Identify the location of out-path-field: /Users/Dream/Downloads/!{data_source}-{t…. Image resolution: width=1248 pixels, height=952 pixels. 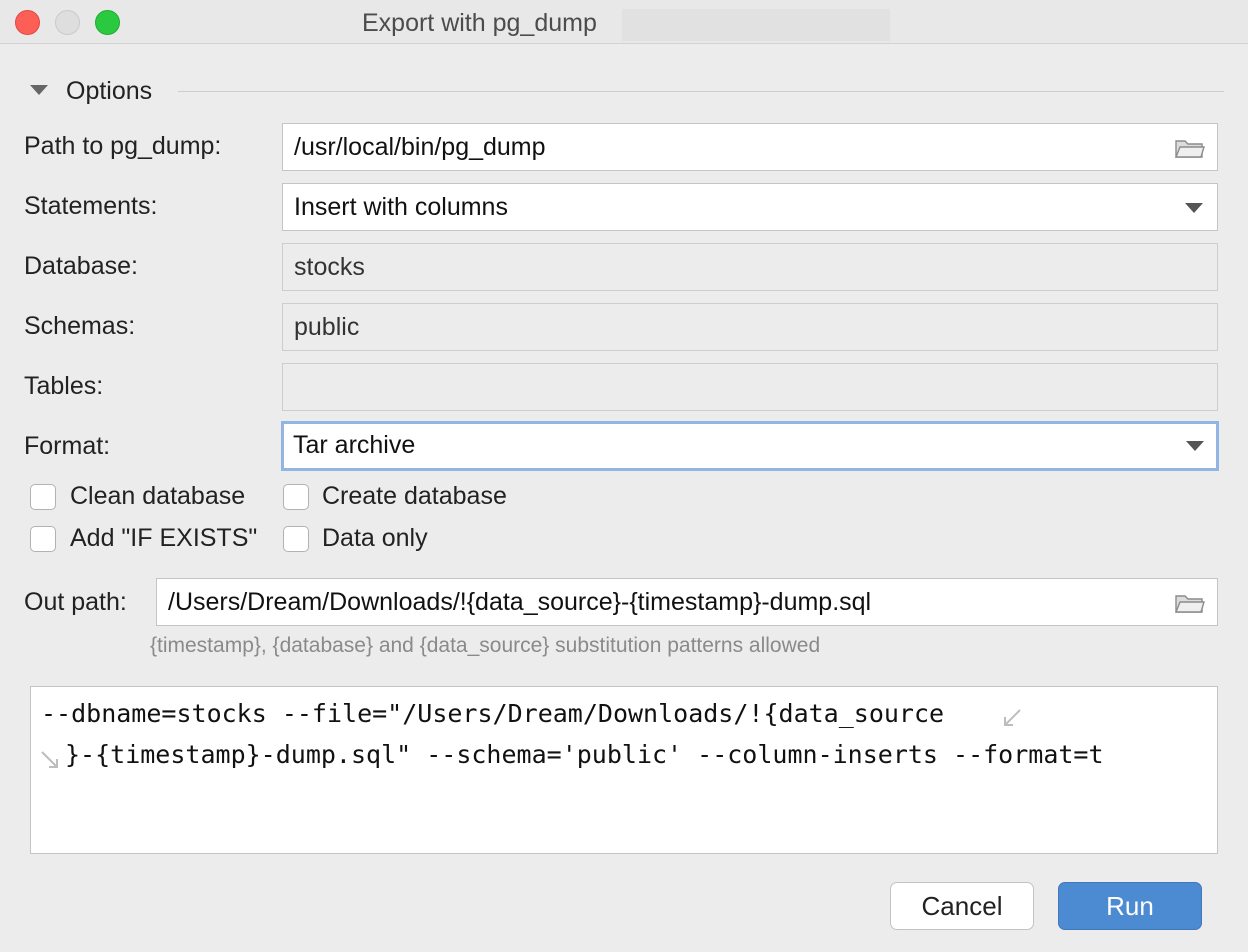
(687, 602).